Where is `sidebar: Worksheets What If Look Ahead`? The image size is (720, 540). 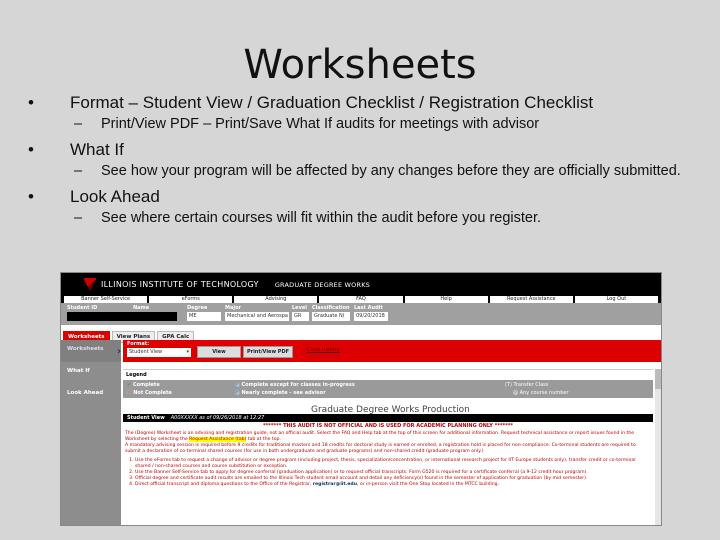
sidebar: Worksheets What If Look Ahead is located at coordinates (91, 432).